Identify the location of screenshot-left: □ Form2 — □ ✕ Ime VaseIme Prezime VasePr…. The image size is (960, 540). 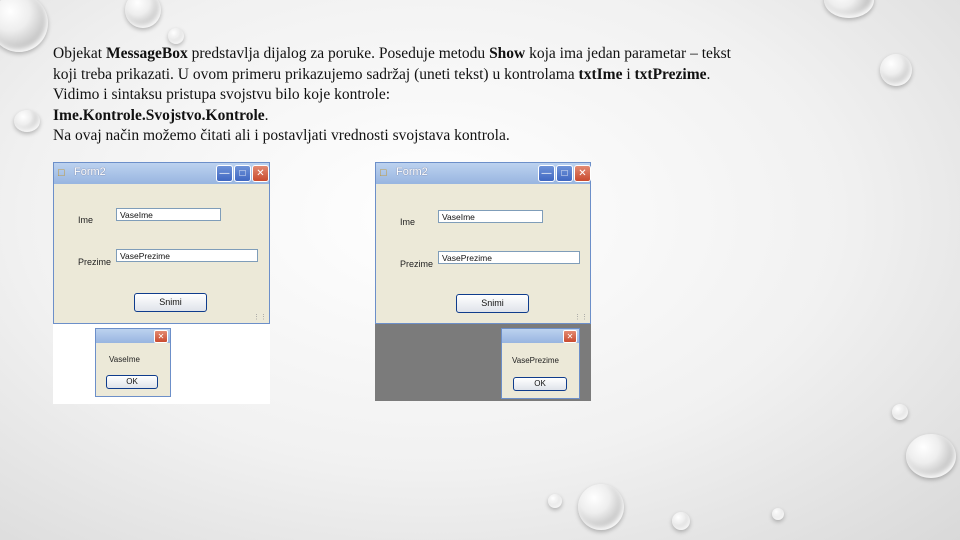
(161, 283).